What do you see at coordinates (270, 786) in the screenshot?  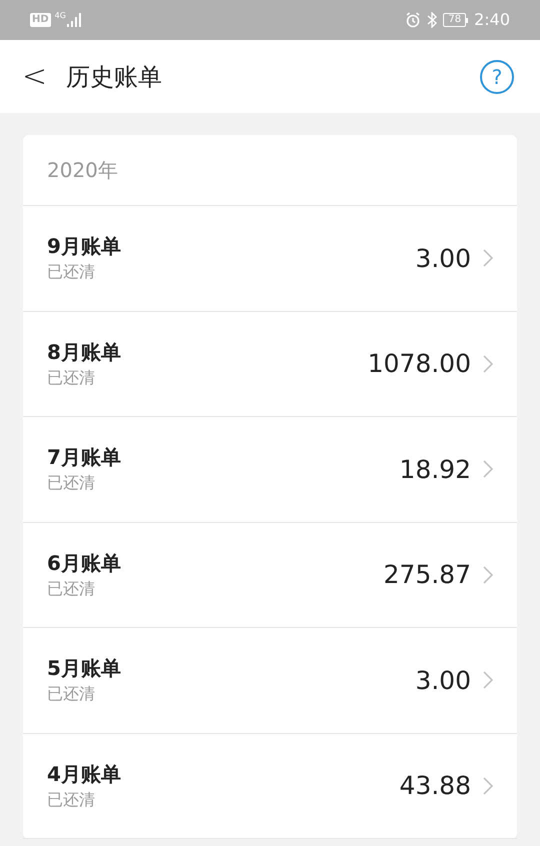 I see `bill-row: 4月账单 已还清 43.88` at bounding box center [270, 786].